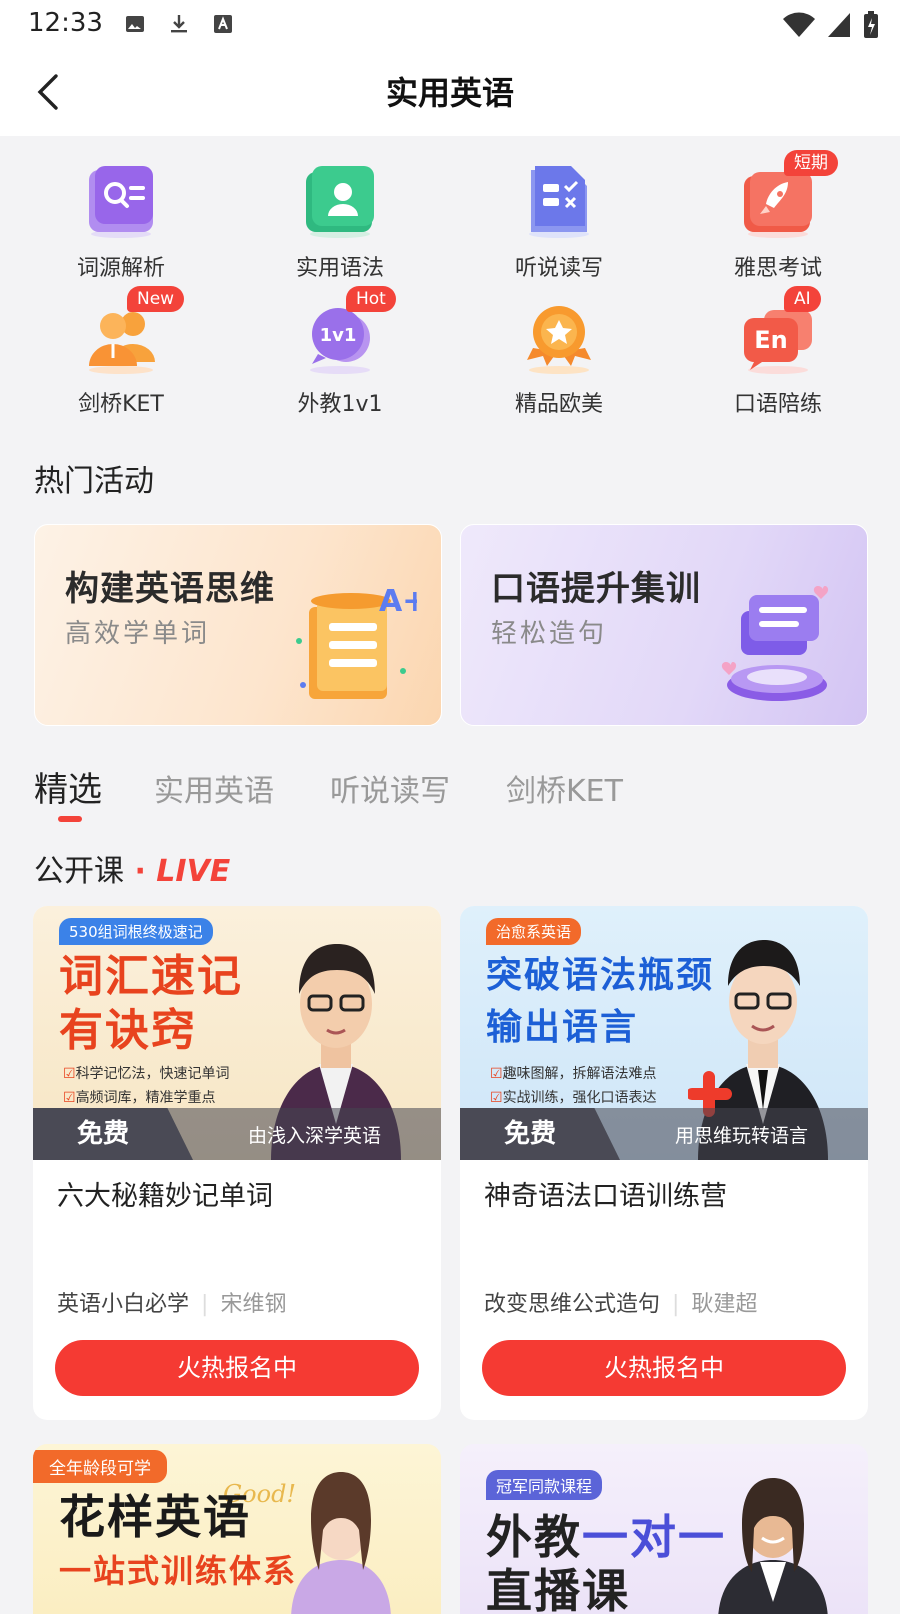 The width and height of the screenshot is (900, 1614). Describe the element at coordinates (155, 1517) in the screenshot. I see `cover-headline-line: 花样英语` at that location.